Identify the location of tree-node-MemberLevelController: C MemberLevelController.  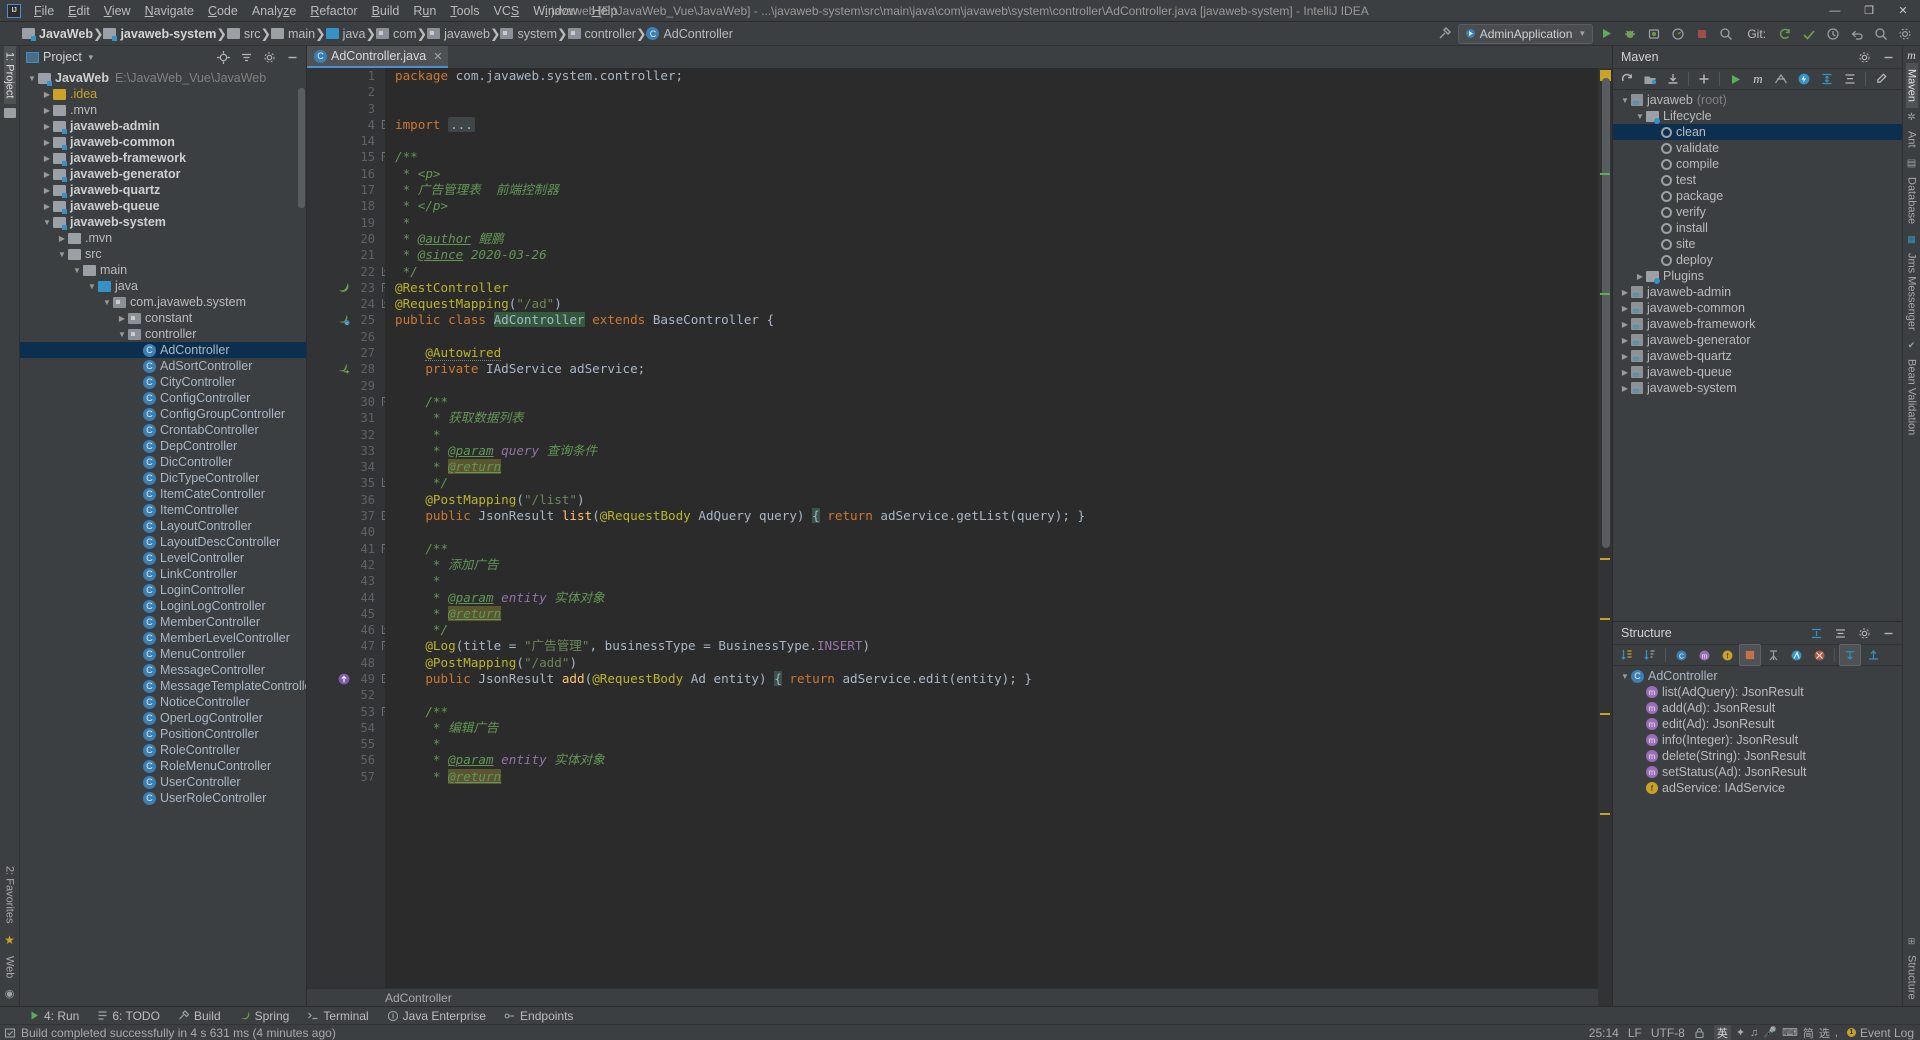
(163, 638).